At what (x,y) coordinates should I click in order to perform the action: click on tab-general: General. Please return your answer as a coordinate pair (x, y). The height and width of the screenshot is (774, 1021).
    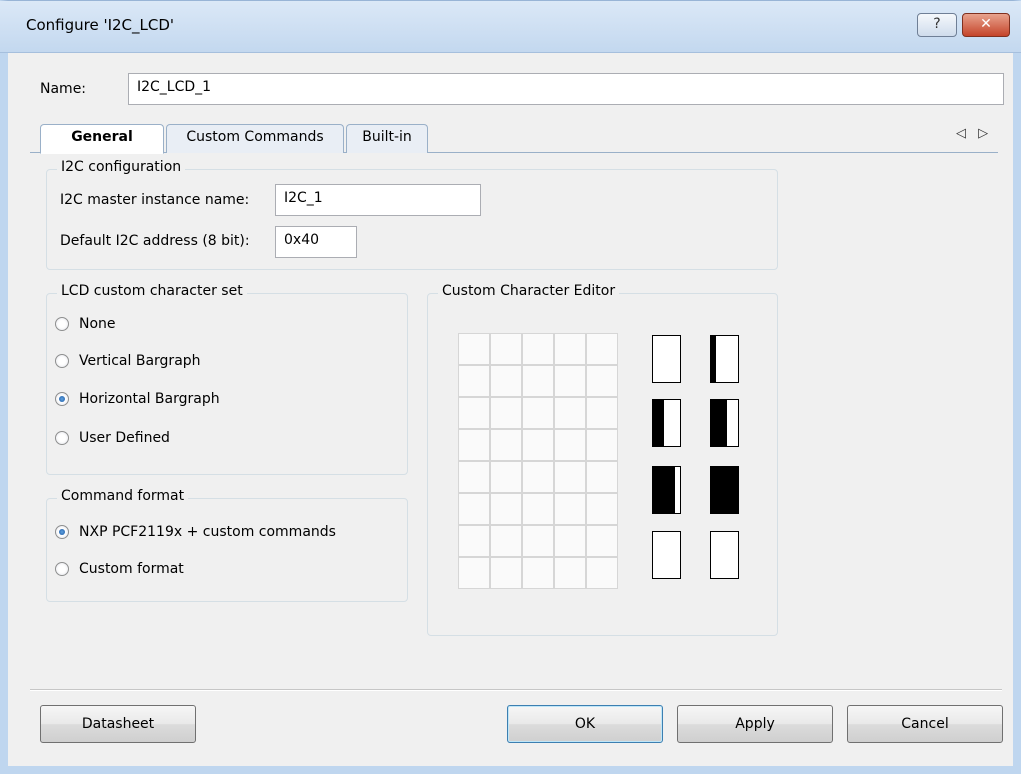
    Looking at the image, I should click on (102, 139).